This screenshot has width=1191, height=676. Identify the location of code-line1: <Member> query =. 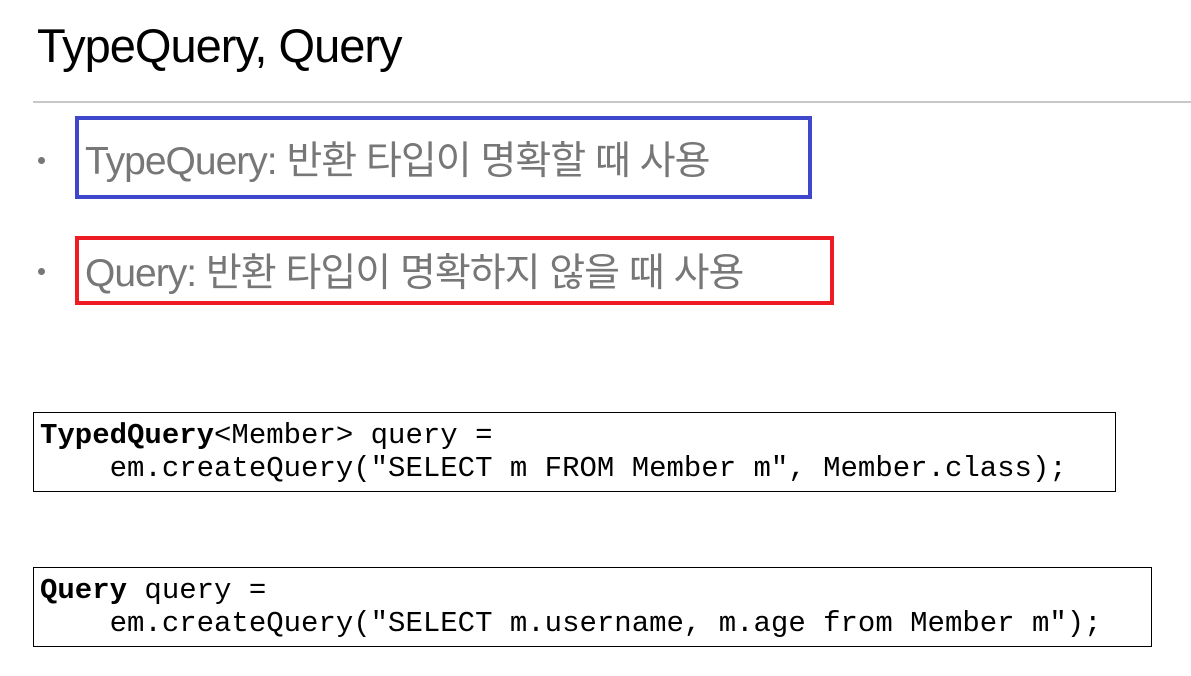
(353, 435).